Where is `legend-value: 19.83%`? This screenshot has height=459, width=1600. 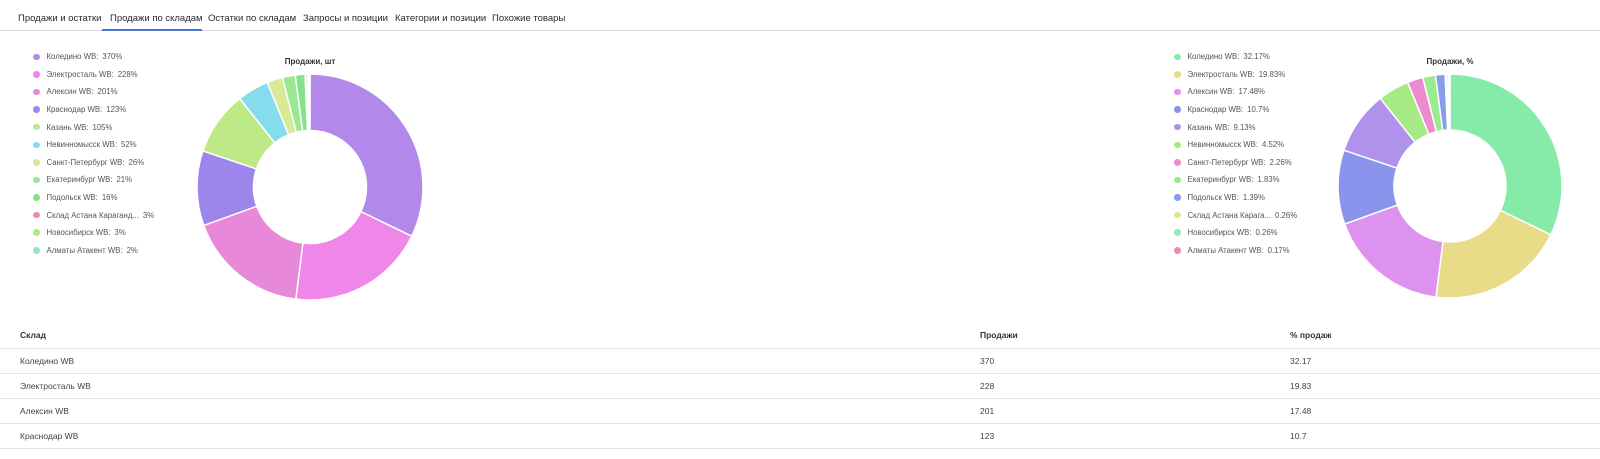 legend-value: 19.83% is located at coordinates (1272, 74).